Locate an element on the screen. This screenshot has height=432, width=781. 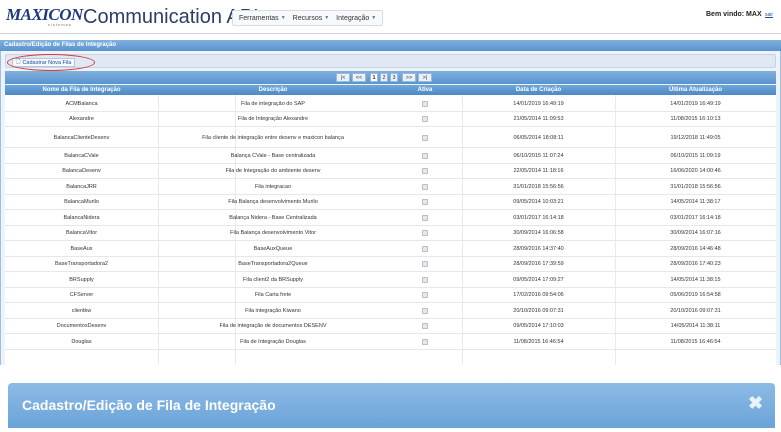
cell-updated: 11/08/2015 16:46:54 is located at coordinates (695, 341).